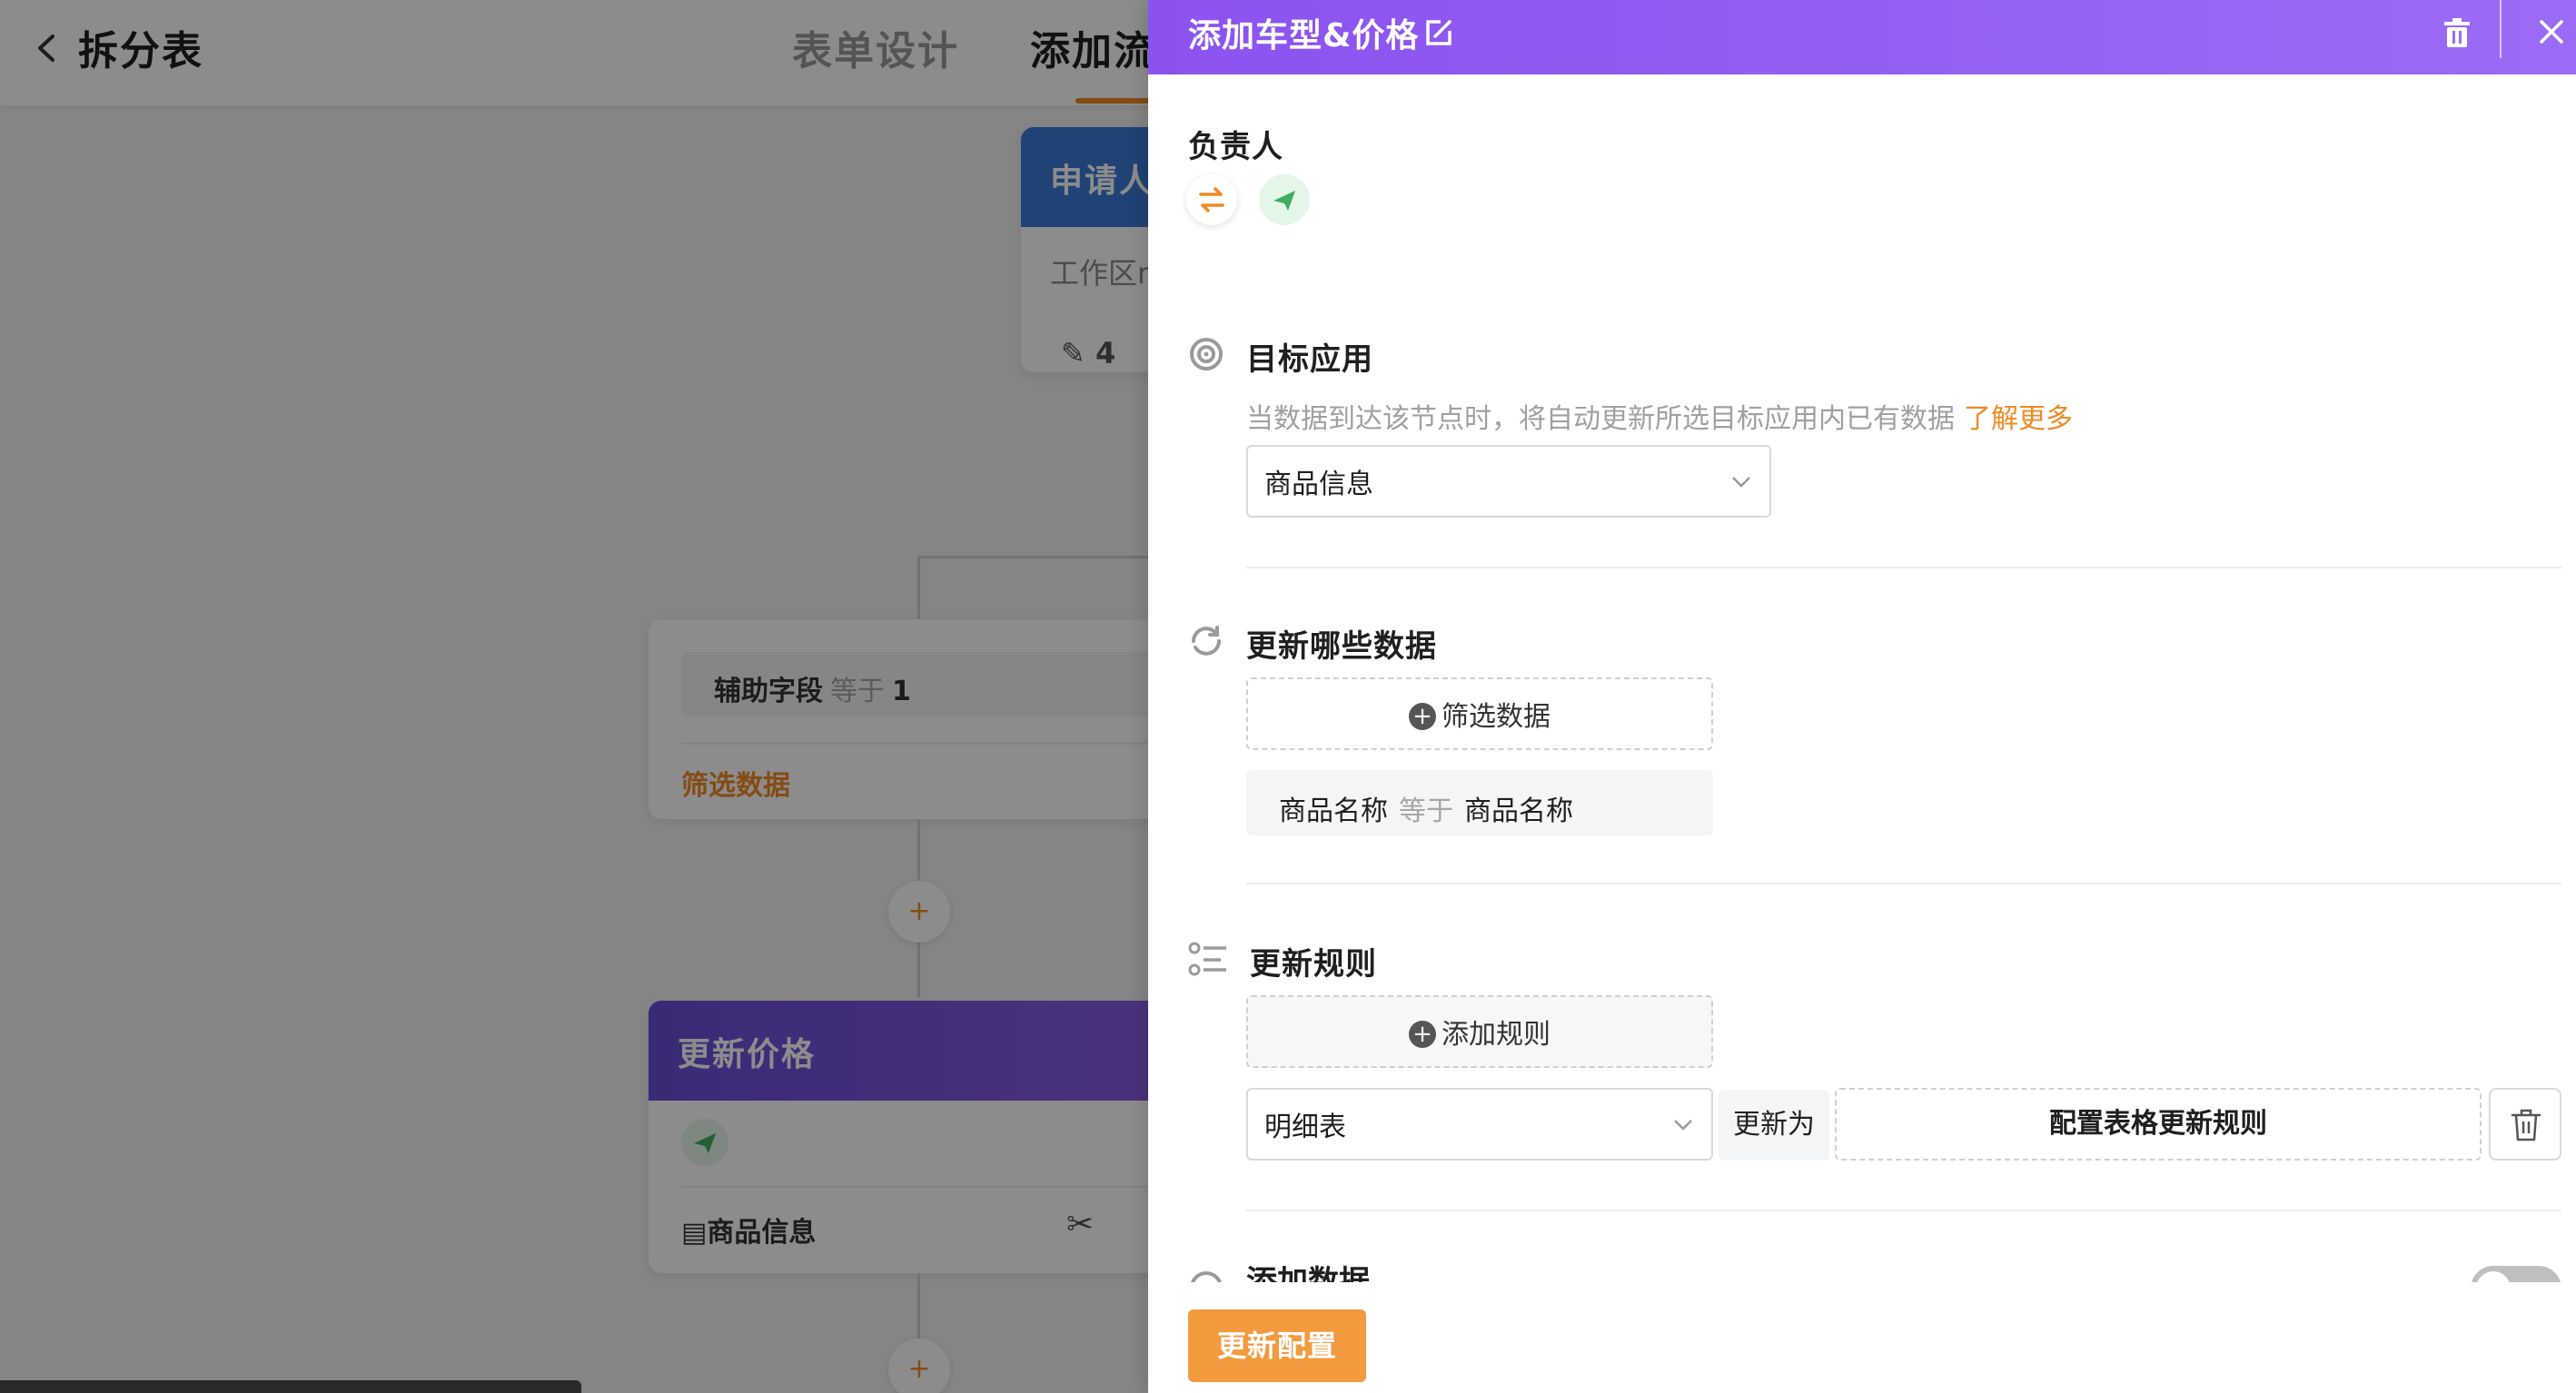 This screenshot has height=1393, width=2576. Describe the element at coordinates (1304, 35) in the screenshot. I see `drawer-title: 添加车型&价格` at that location.